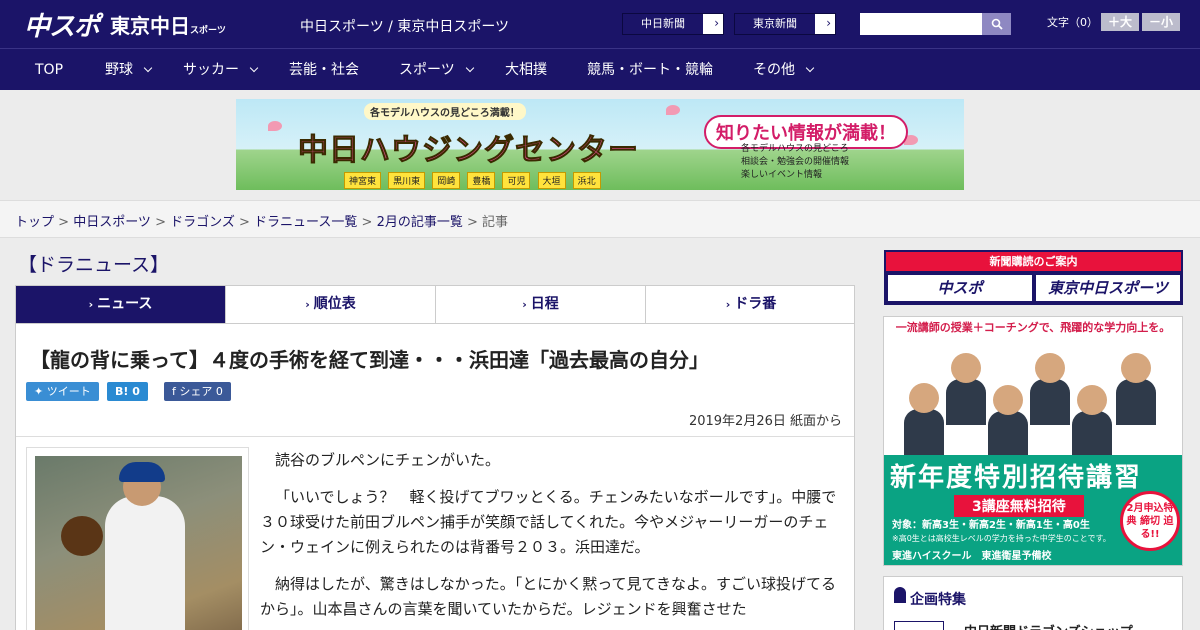 The height and width of the screenshot is (630, 1200). Describe the element at coordinates (202, 222) in the screenshot. I see `breadcrumb-dragons: ドラゴンズ` at that location.